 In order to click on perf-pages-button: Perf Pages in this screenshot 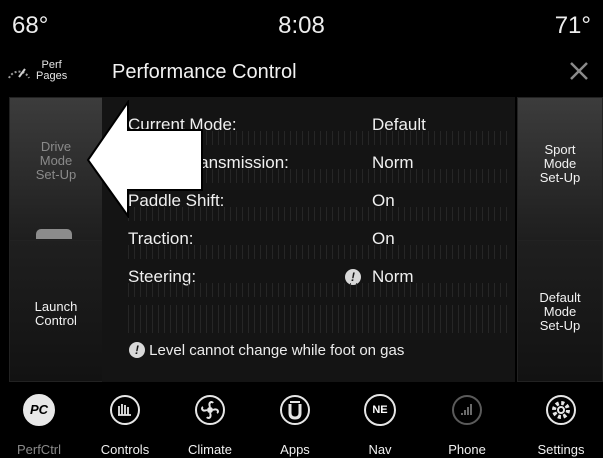, I will do `click(51, 71)`.